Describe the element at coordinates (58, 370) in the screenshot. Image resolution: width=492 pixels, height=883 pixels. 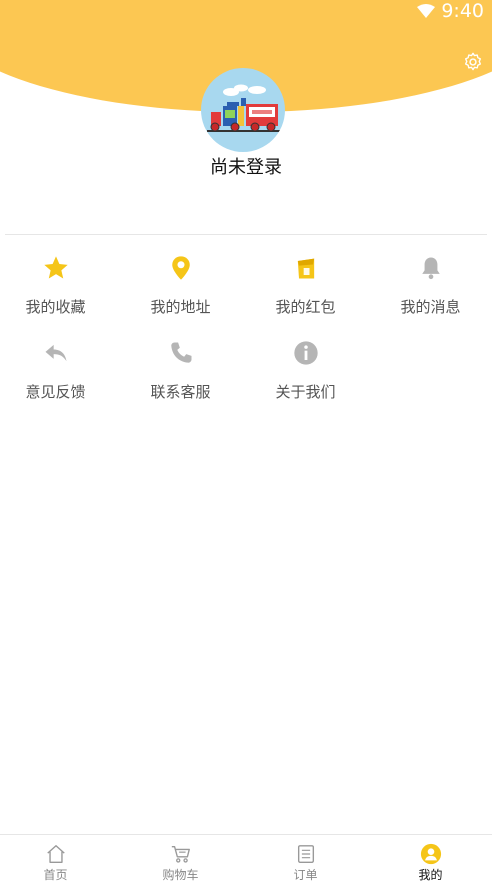
I see `menu-item-feedback: 意见反馈` at that location.